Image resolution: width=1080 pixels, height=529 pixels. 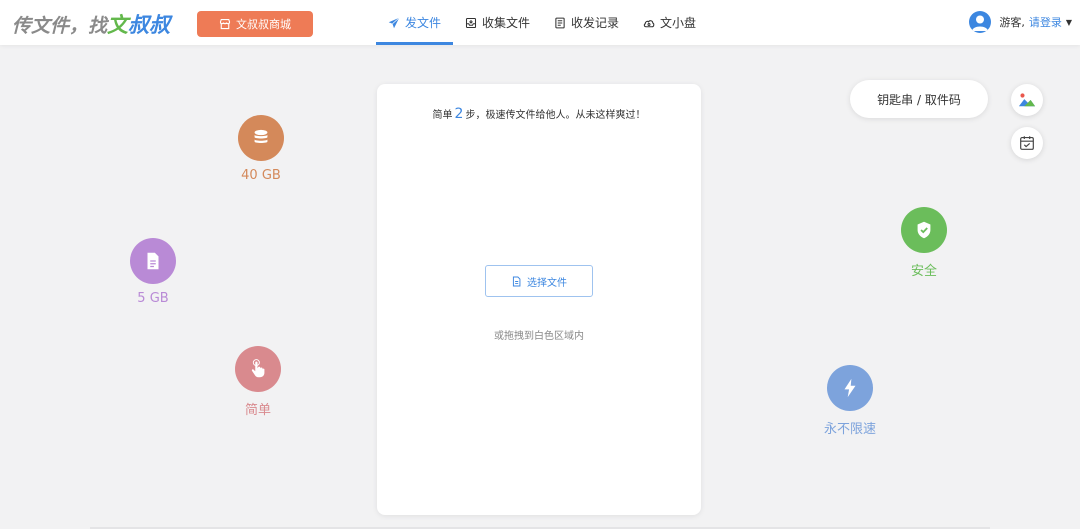 I want to click on feature-simple-label: 简单, so click(x=257, y=410).